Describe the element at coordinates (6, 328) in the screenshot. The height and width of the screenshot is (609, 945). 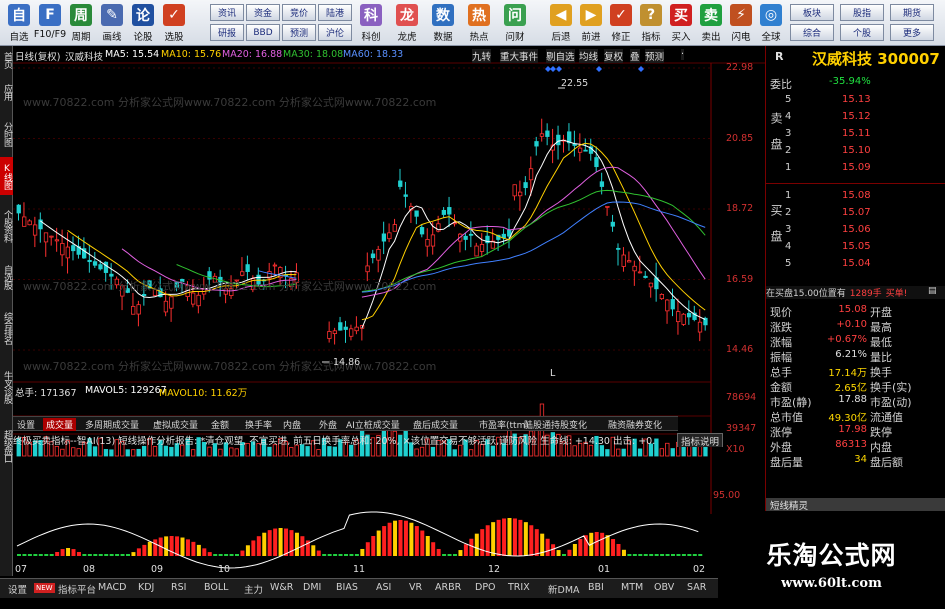
I see `left-tab-6: 综合排名` at that location.